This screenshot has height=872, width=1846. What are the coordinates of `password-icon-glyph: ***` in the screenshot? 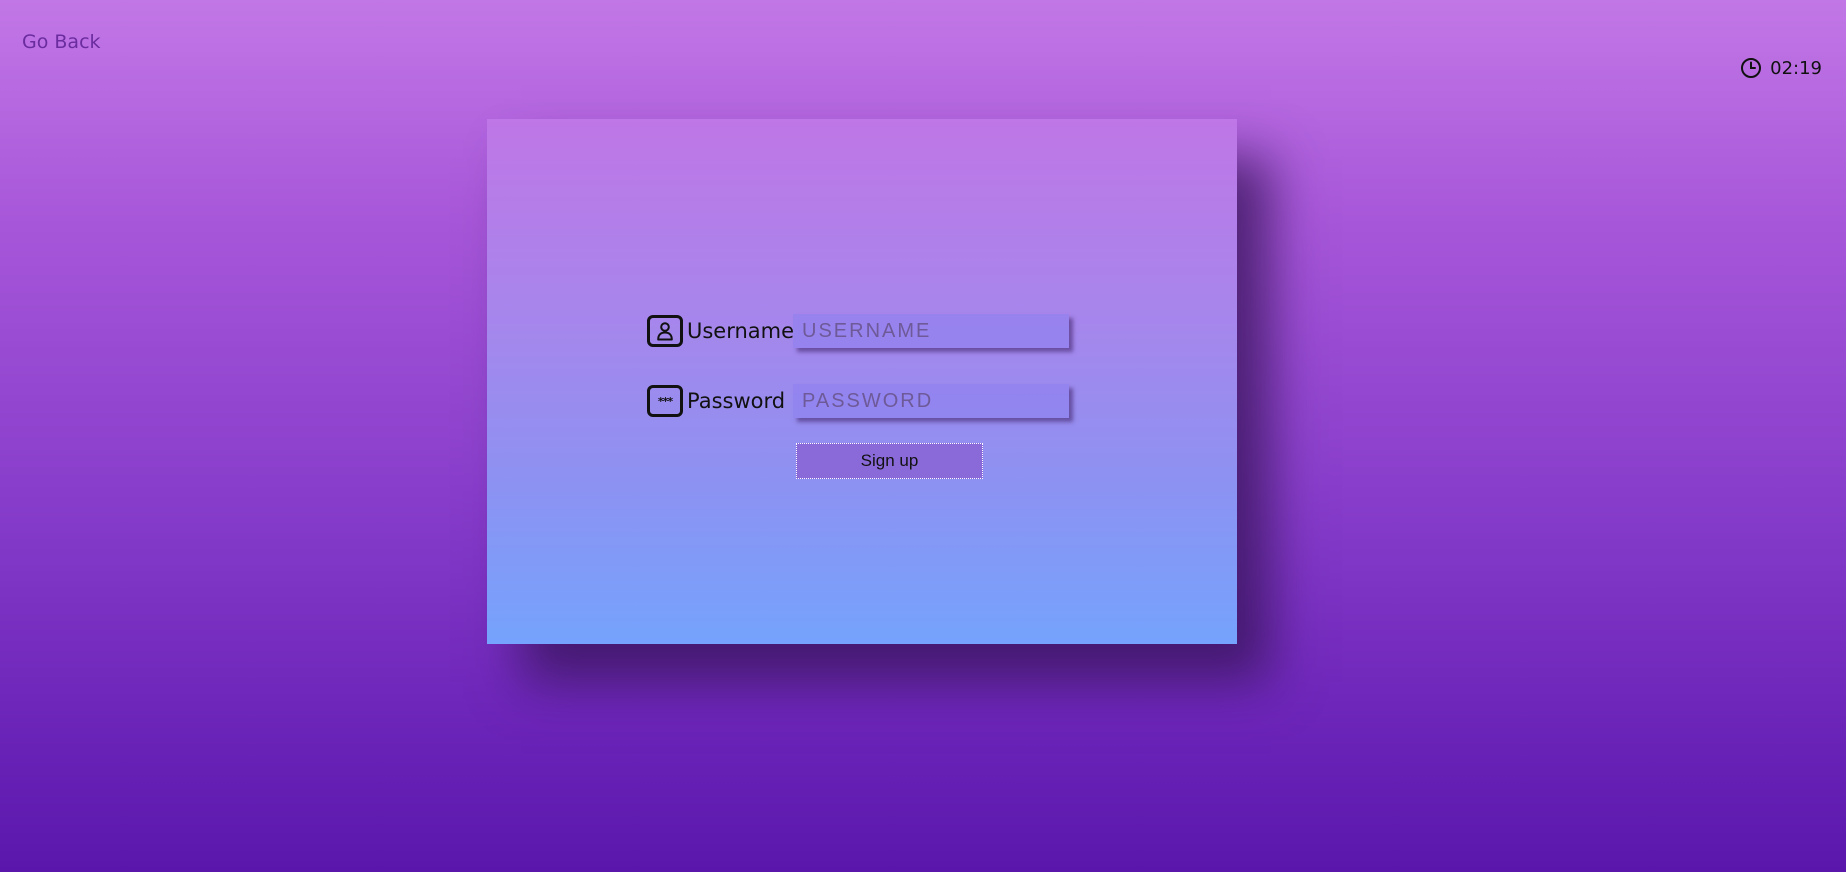 It's located at (665, 401).